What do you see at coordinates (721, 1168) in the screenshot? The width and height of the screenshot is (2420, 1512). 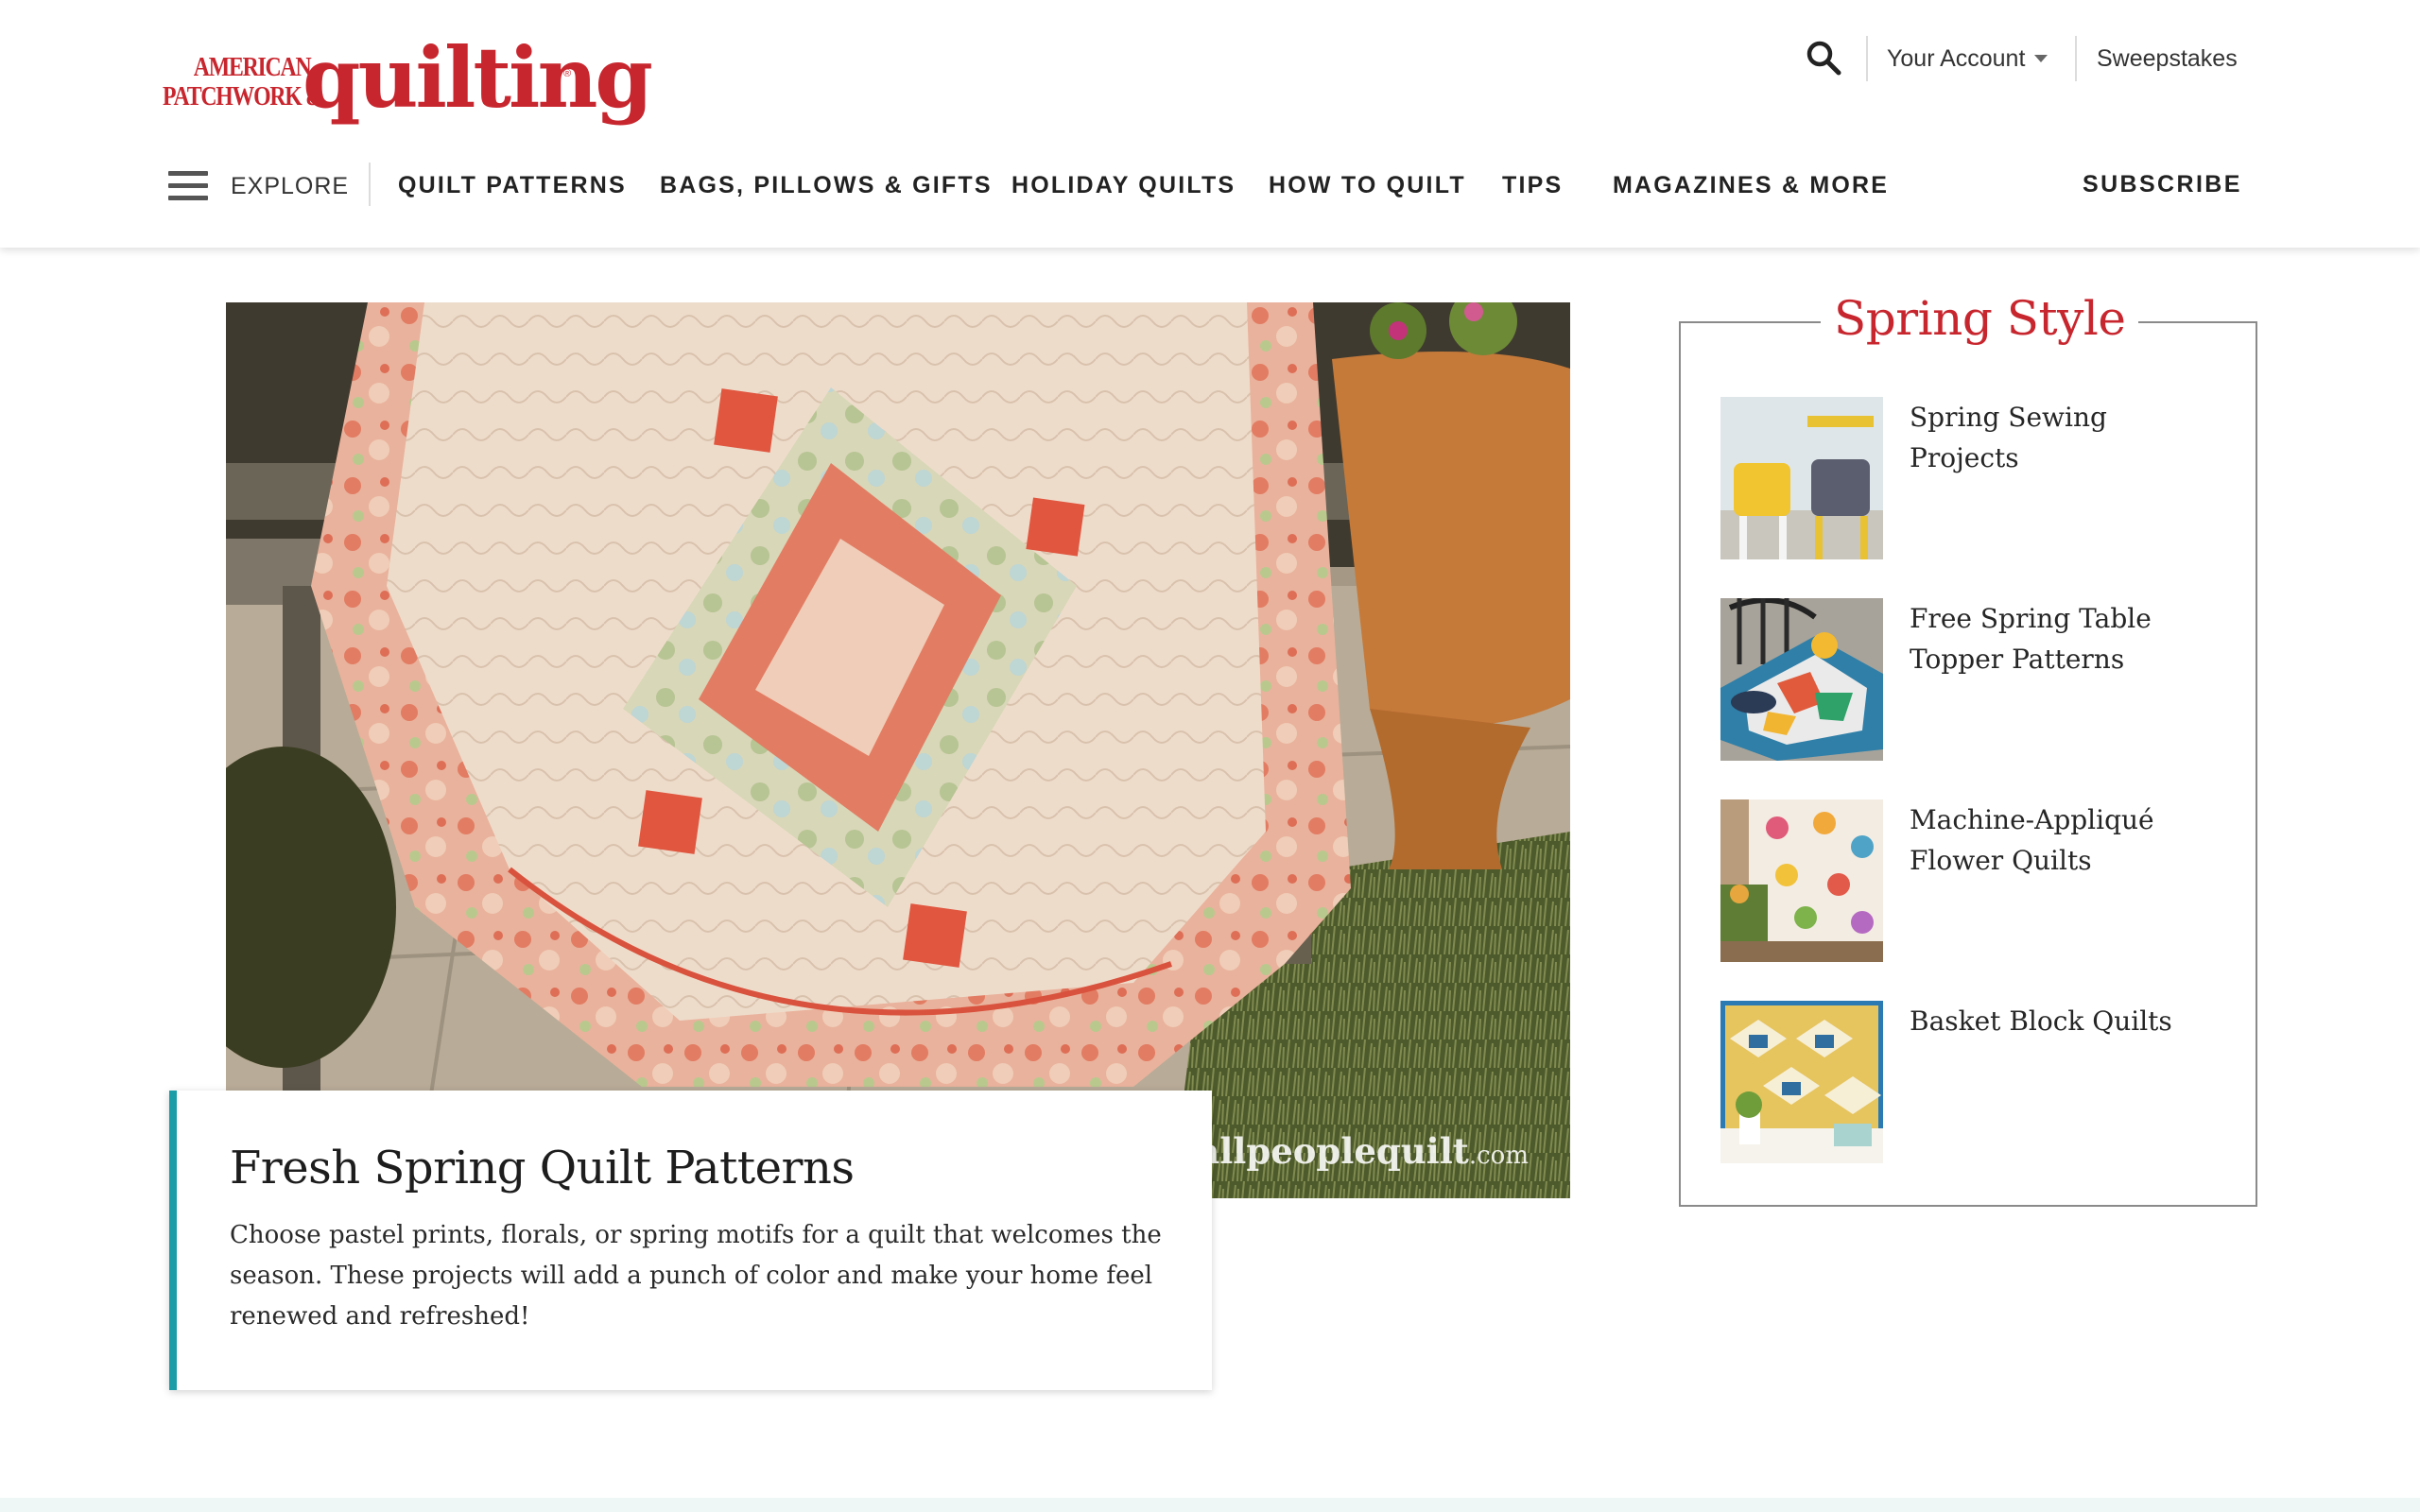 I see `hero-title: Fresh Spring Quilt Patterns` at bounding box center [721, 1168].